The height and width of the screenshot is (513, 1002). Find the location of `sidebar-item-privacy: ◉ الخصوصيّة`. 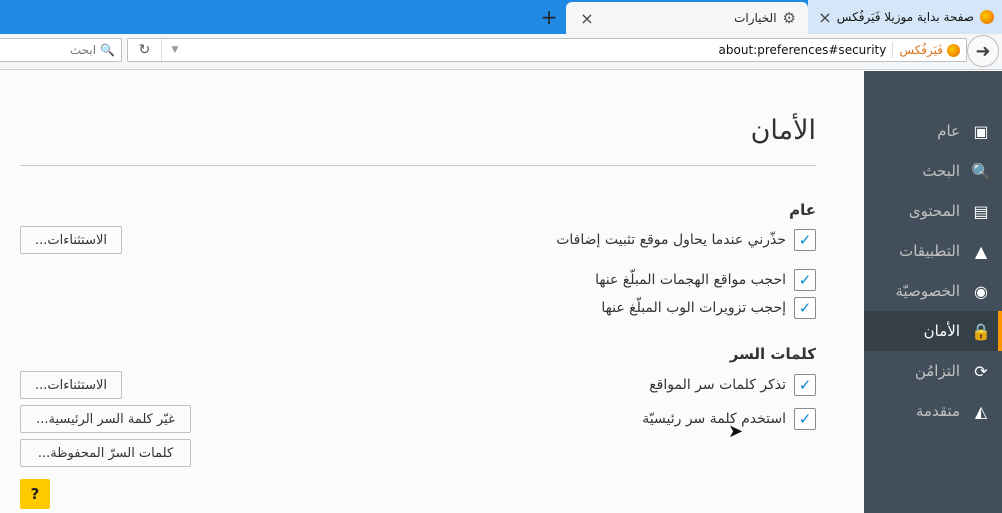

sidebar-item-privacy: ◉ الخصوصيّة is located at coordinates (933, 291).